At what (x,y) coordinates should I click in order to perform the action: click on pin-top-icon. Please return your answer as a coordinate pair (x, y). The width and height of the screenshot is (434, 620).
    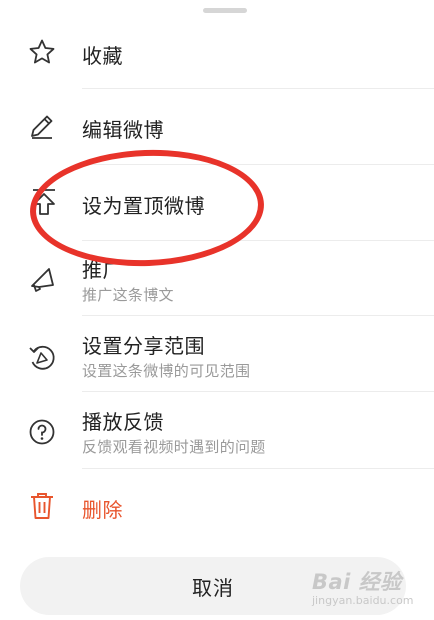
    Looking at the image, I should click on (44, 202).